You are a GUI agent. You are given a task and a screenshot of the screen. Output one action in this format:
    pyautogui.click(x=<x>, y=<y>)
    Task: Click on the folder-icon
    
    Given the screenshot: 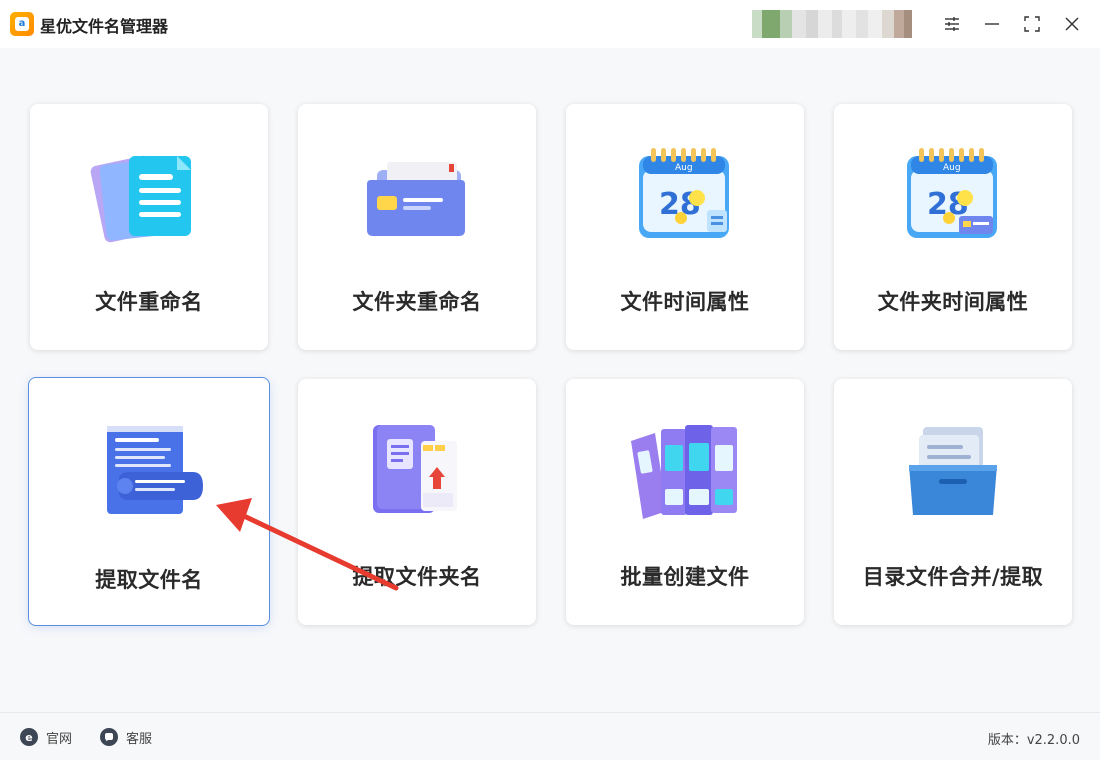 What is the action you would take?
    pyautogui.click(x=417, y=195)
    